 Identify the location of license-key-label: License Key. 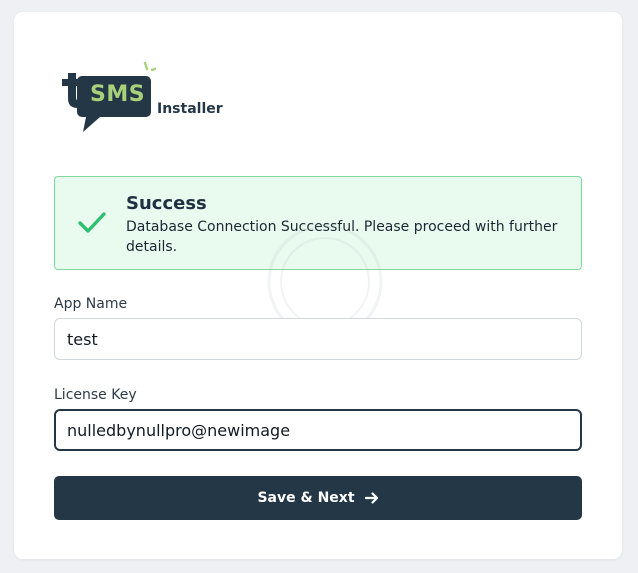
(95, 395).